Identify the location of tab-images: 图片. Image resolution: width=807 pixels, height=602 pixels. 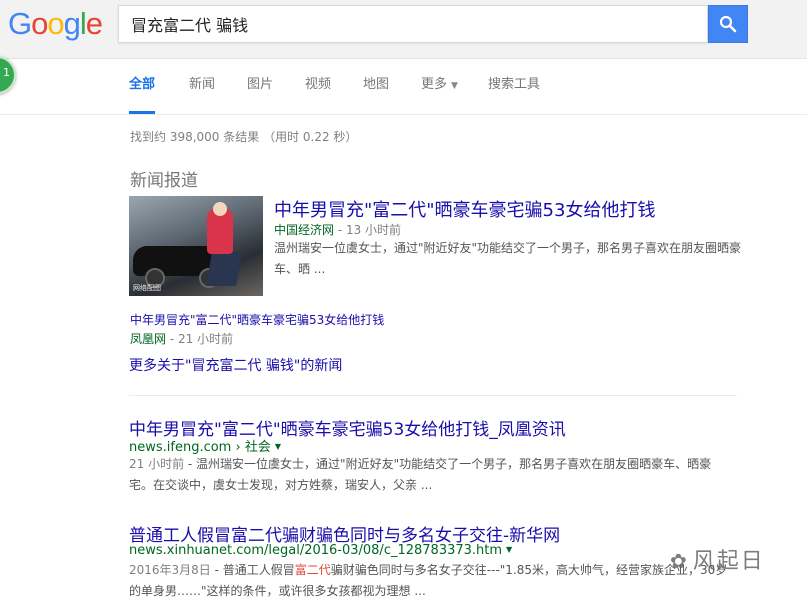
(260, 86).